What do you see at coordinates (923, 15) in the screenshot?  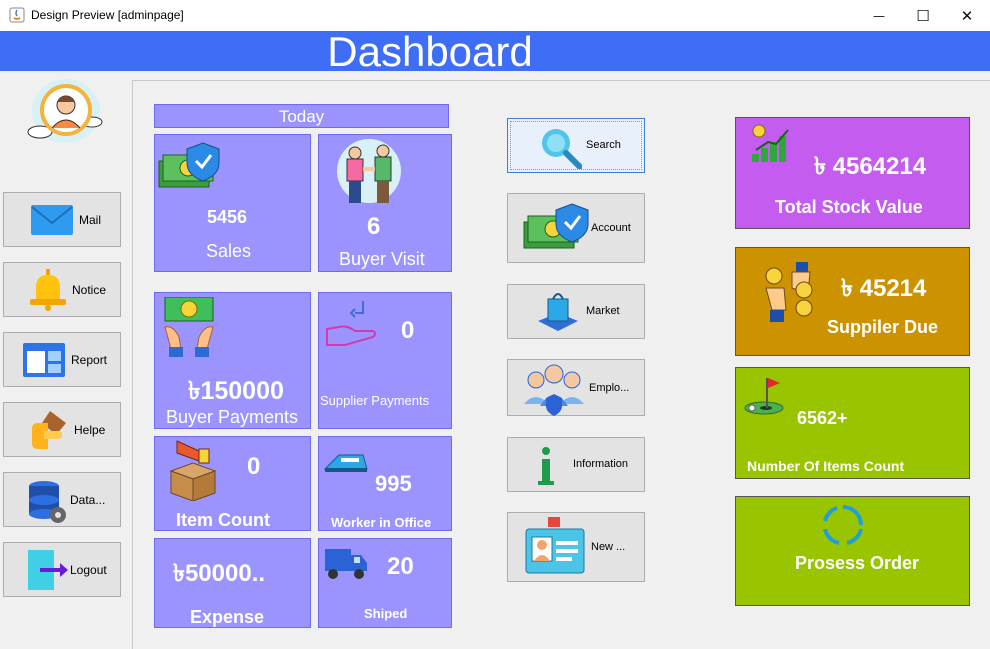 I see `maximize-button: ☐` at bounding box center [923, 15].